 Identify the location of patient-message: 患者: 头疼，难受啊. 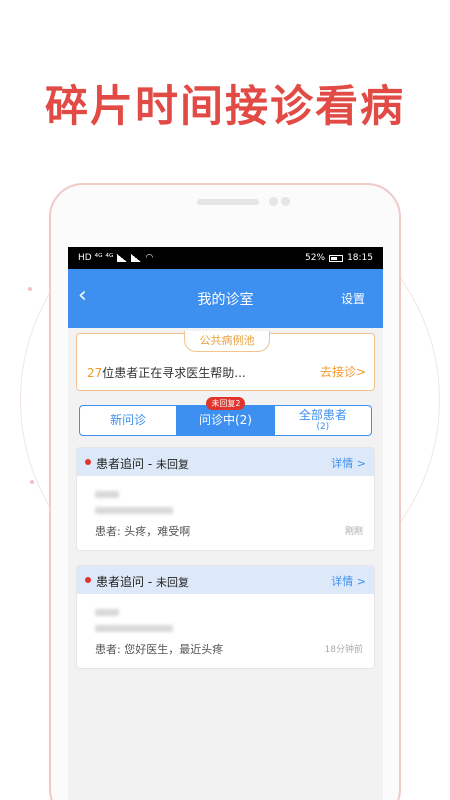
(143, 531).